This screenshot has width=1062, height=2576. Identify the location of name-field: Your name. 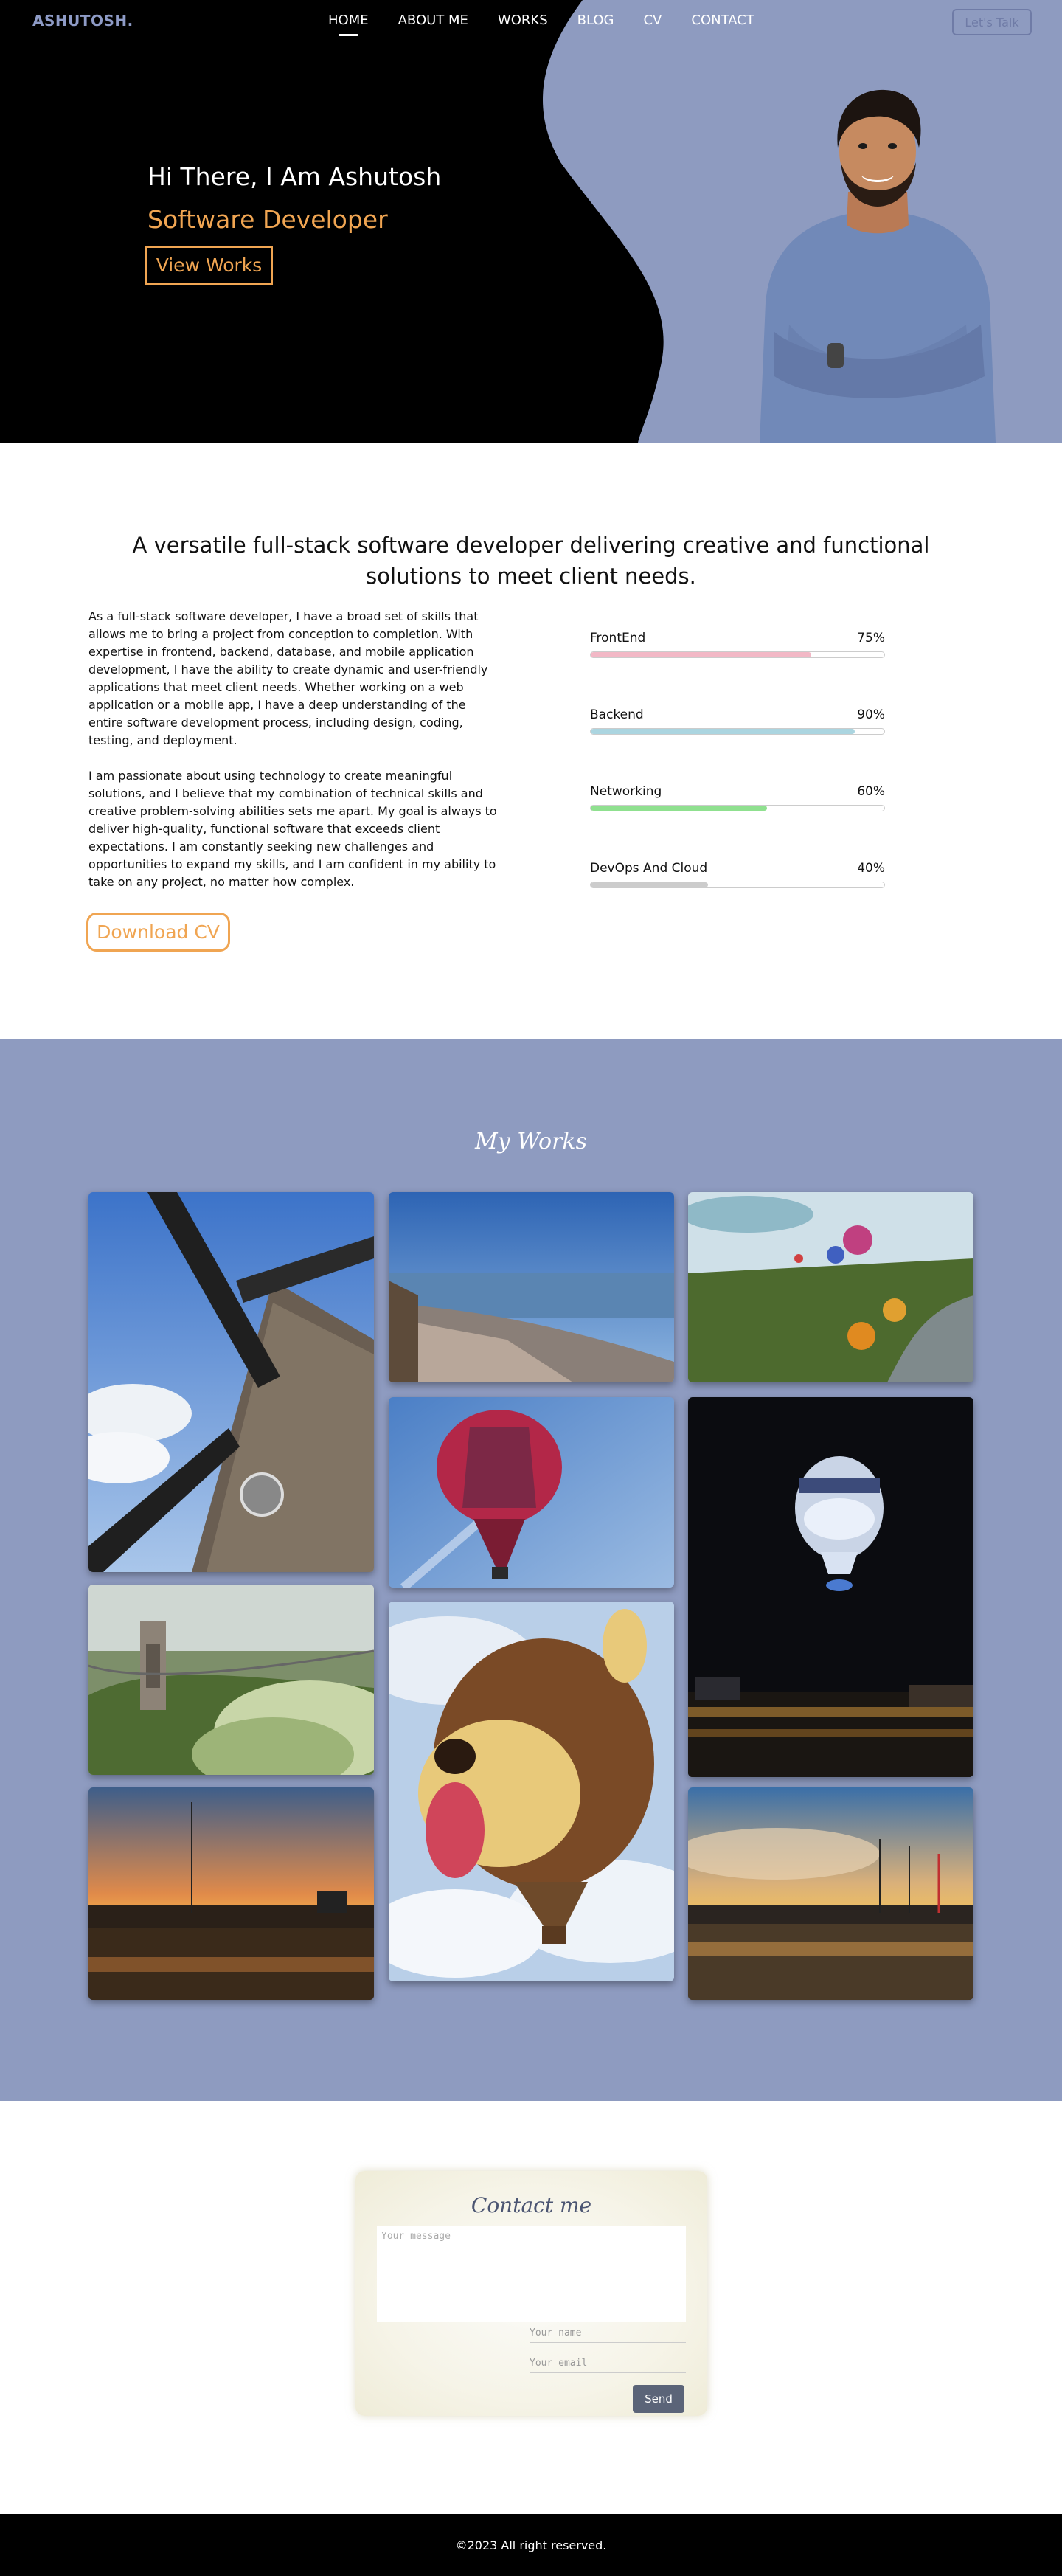
(608, 2334).